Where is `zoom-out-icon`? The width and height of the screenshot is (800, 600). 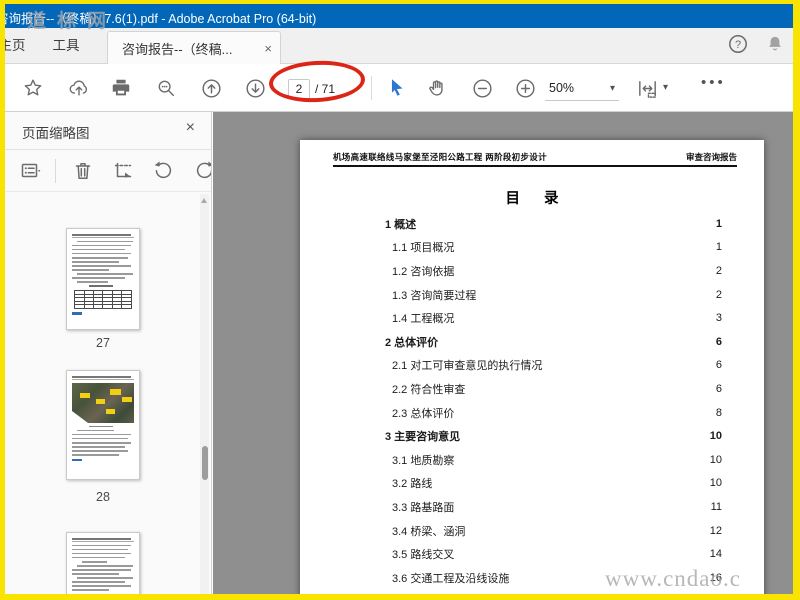 zoom-out-icon is located at coordinates (482, 88).